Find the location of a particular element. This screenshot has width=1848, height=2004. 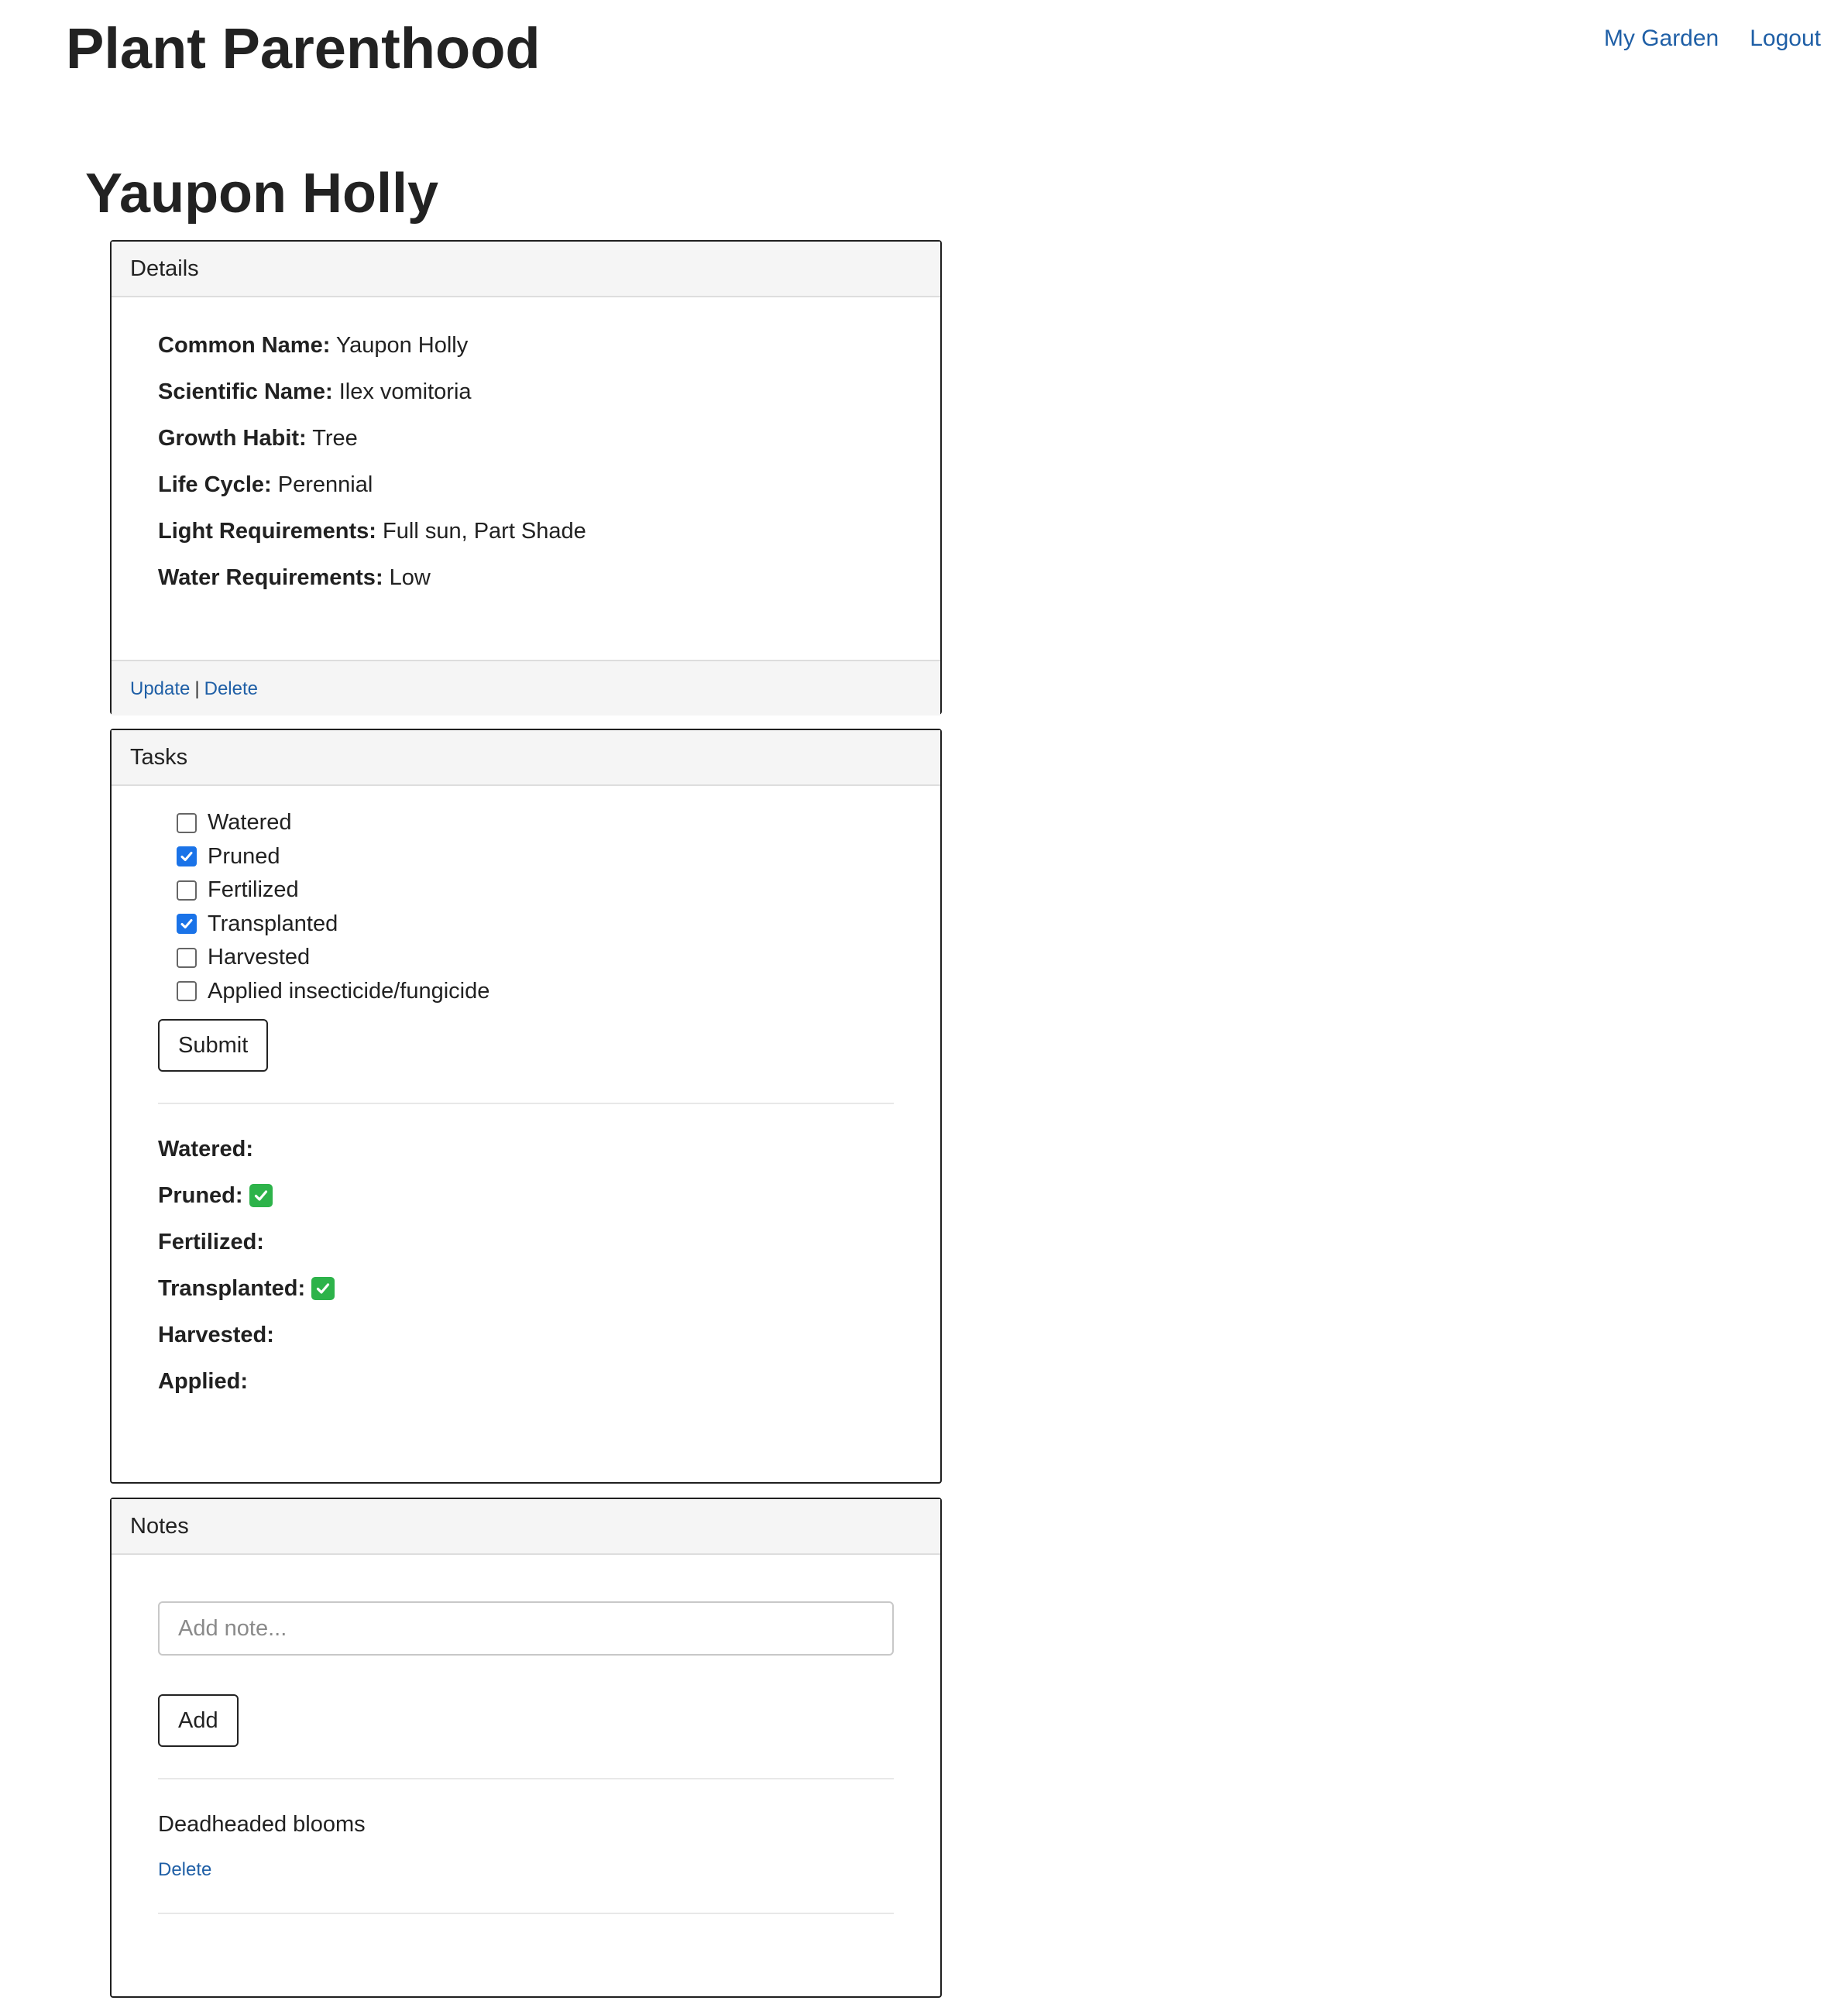

details-panel-heading: Details is located at coordinates (526, 269).